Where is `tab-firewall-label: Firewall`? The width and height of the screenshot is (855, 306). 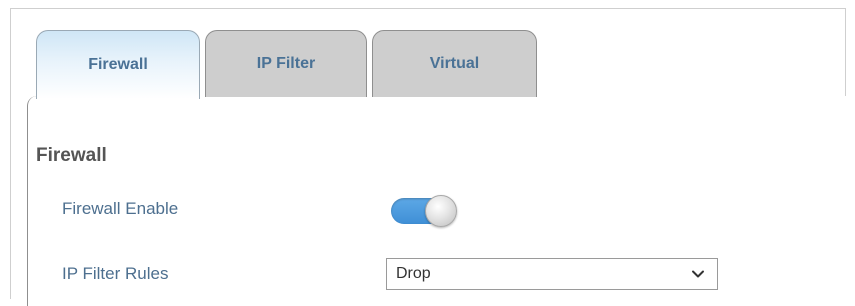 tab-firewall-label: Firewall is located at coordinates (118, 64).